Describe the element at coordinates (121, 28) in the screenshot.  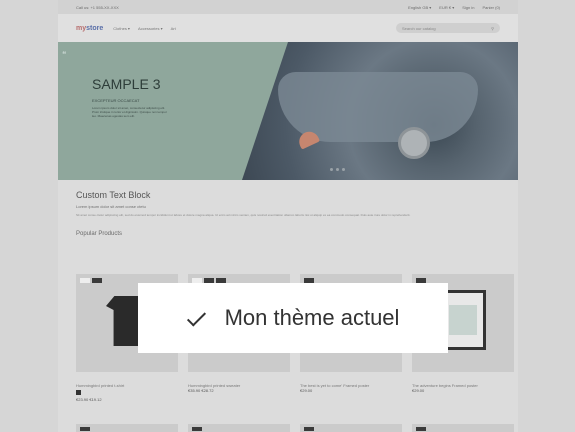
I see `nav-item-clothes: Clothes ▾` at that location.